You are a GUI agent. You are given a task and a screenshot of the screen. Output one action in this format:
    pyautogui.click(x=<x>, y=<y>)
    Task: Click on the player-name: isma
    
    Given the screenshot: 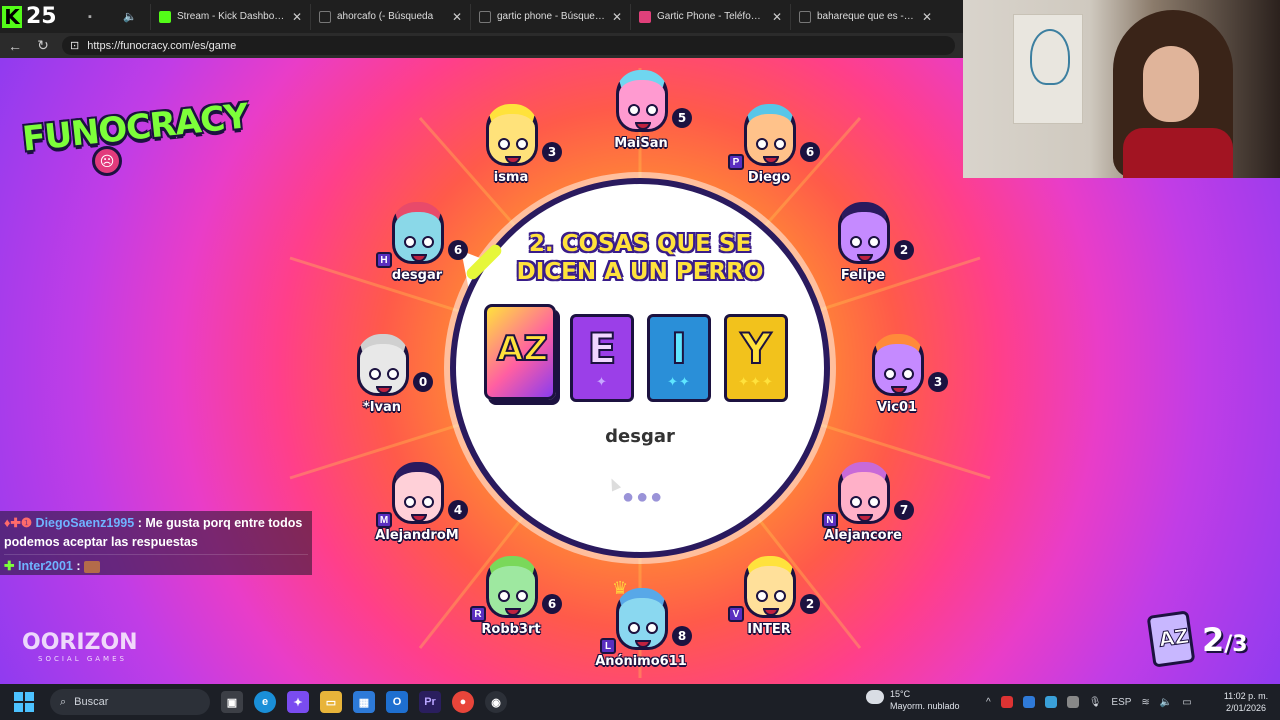 What is the action you would take?
    pyautogui.click(x=511, y=177)
    